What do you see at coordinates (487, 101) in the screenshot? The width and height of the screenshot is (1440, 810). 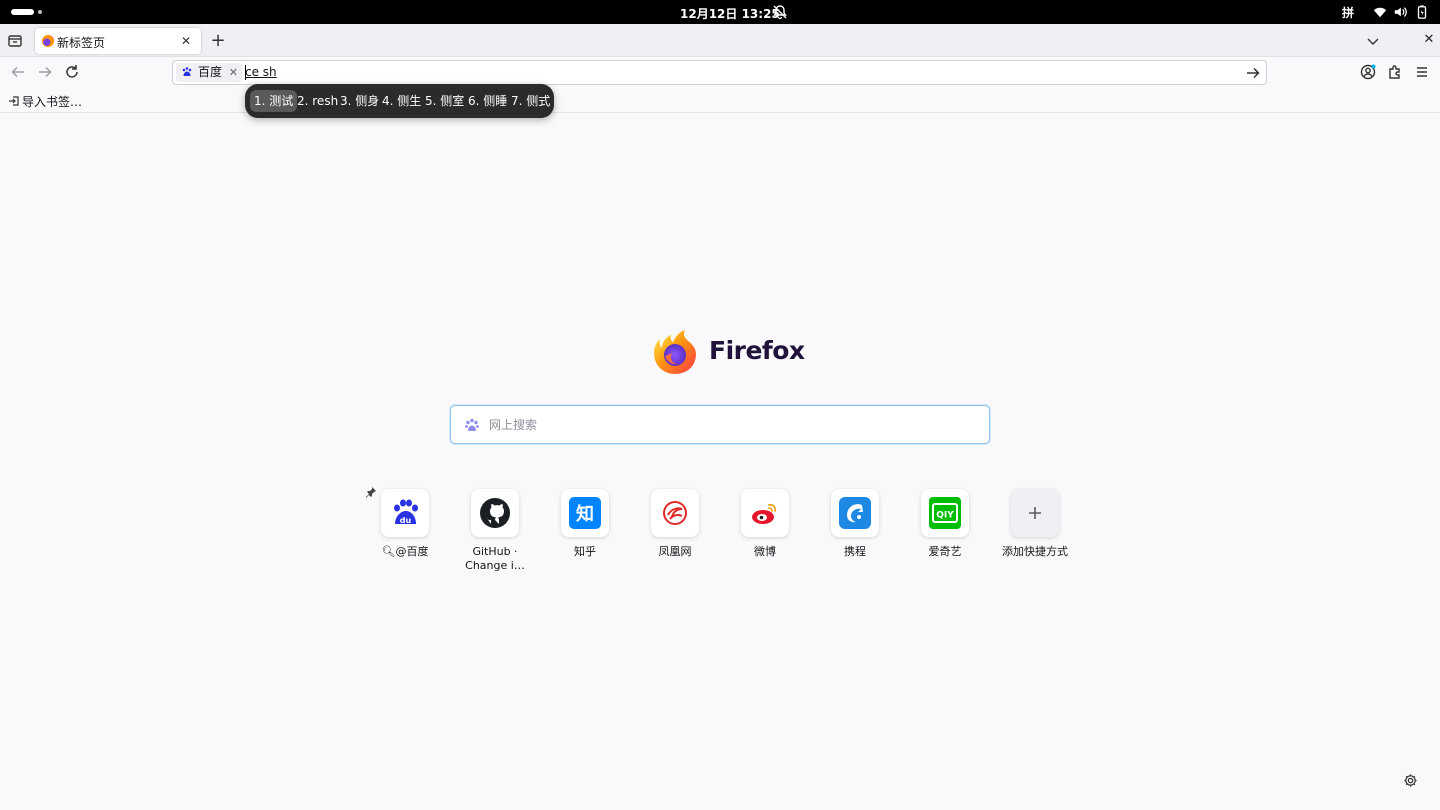 I see `ime-candidate: 6. 侧睡` at bounding box center [487, 101].